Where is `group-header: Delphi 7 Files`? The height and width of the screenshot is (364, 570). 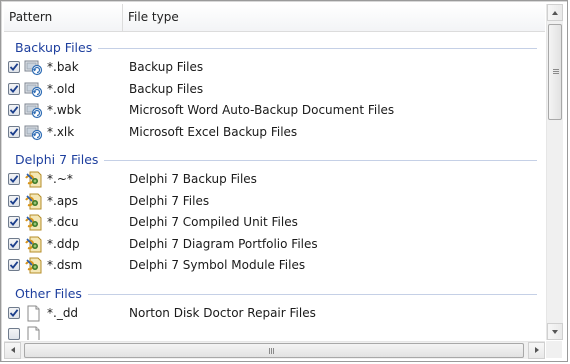 group-header: Delphi 7 Files is located at coordinates (274, 157).